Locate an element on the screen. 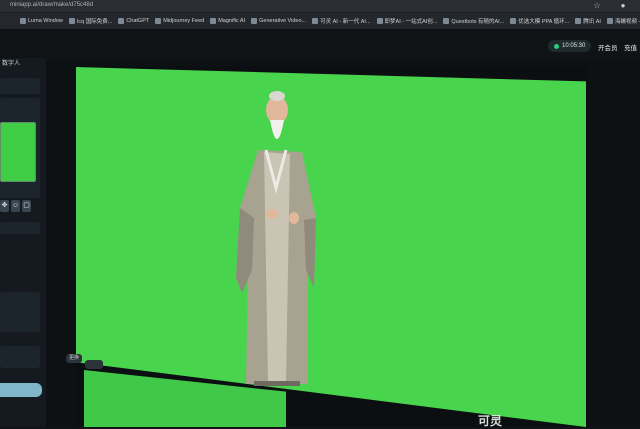 The image size is (640, 429). star-icon: ☆ is located at coordinates (597, 6).